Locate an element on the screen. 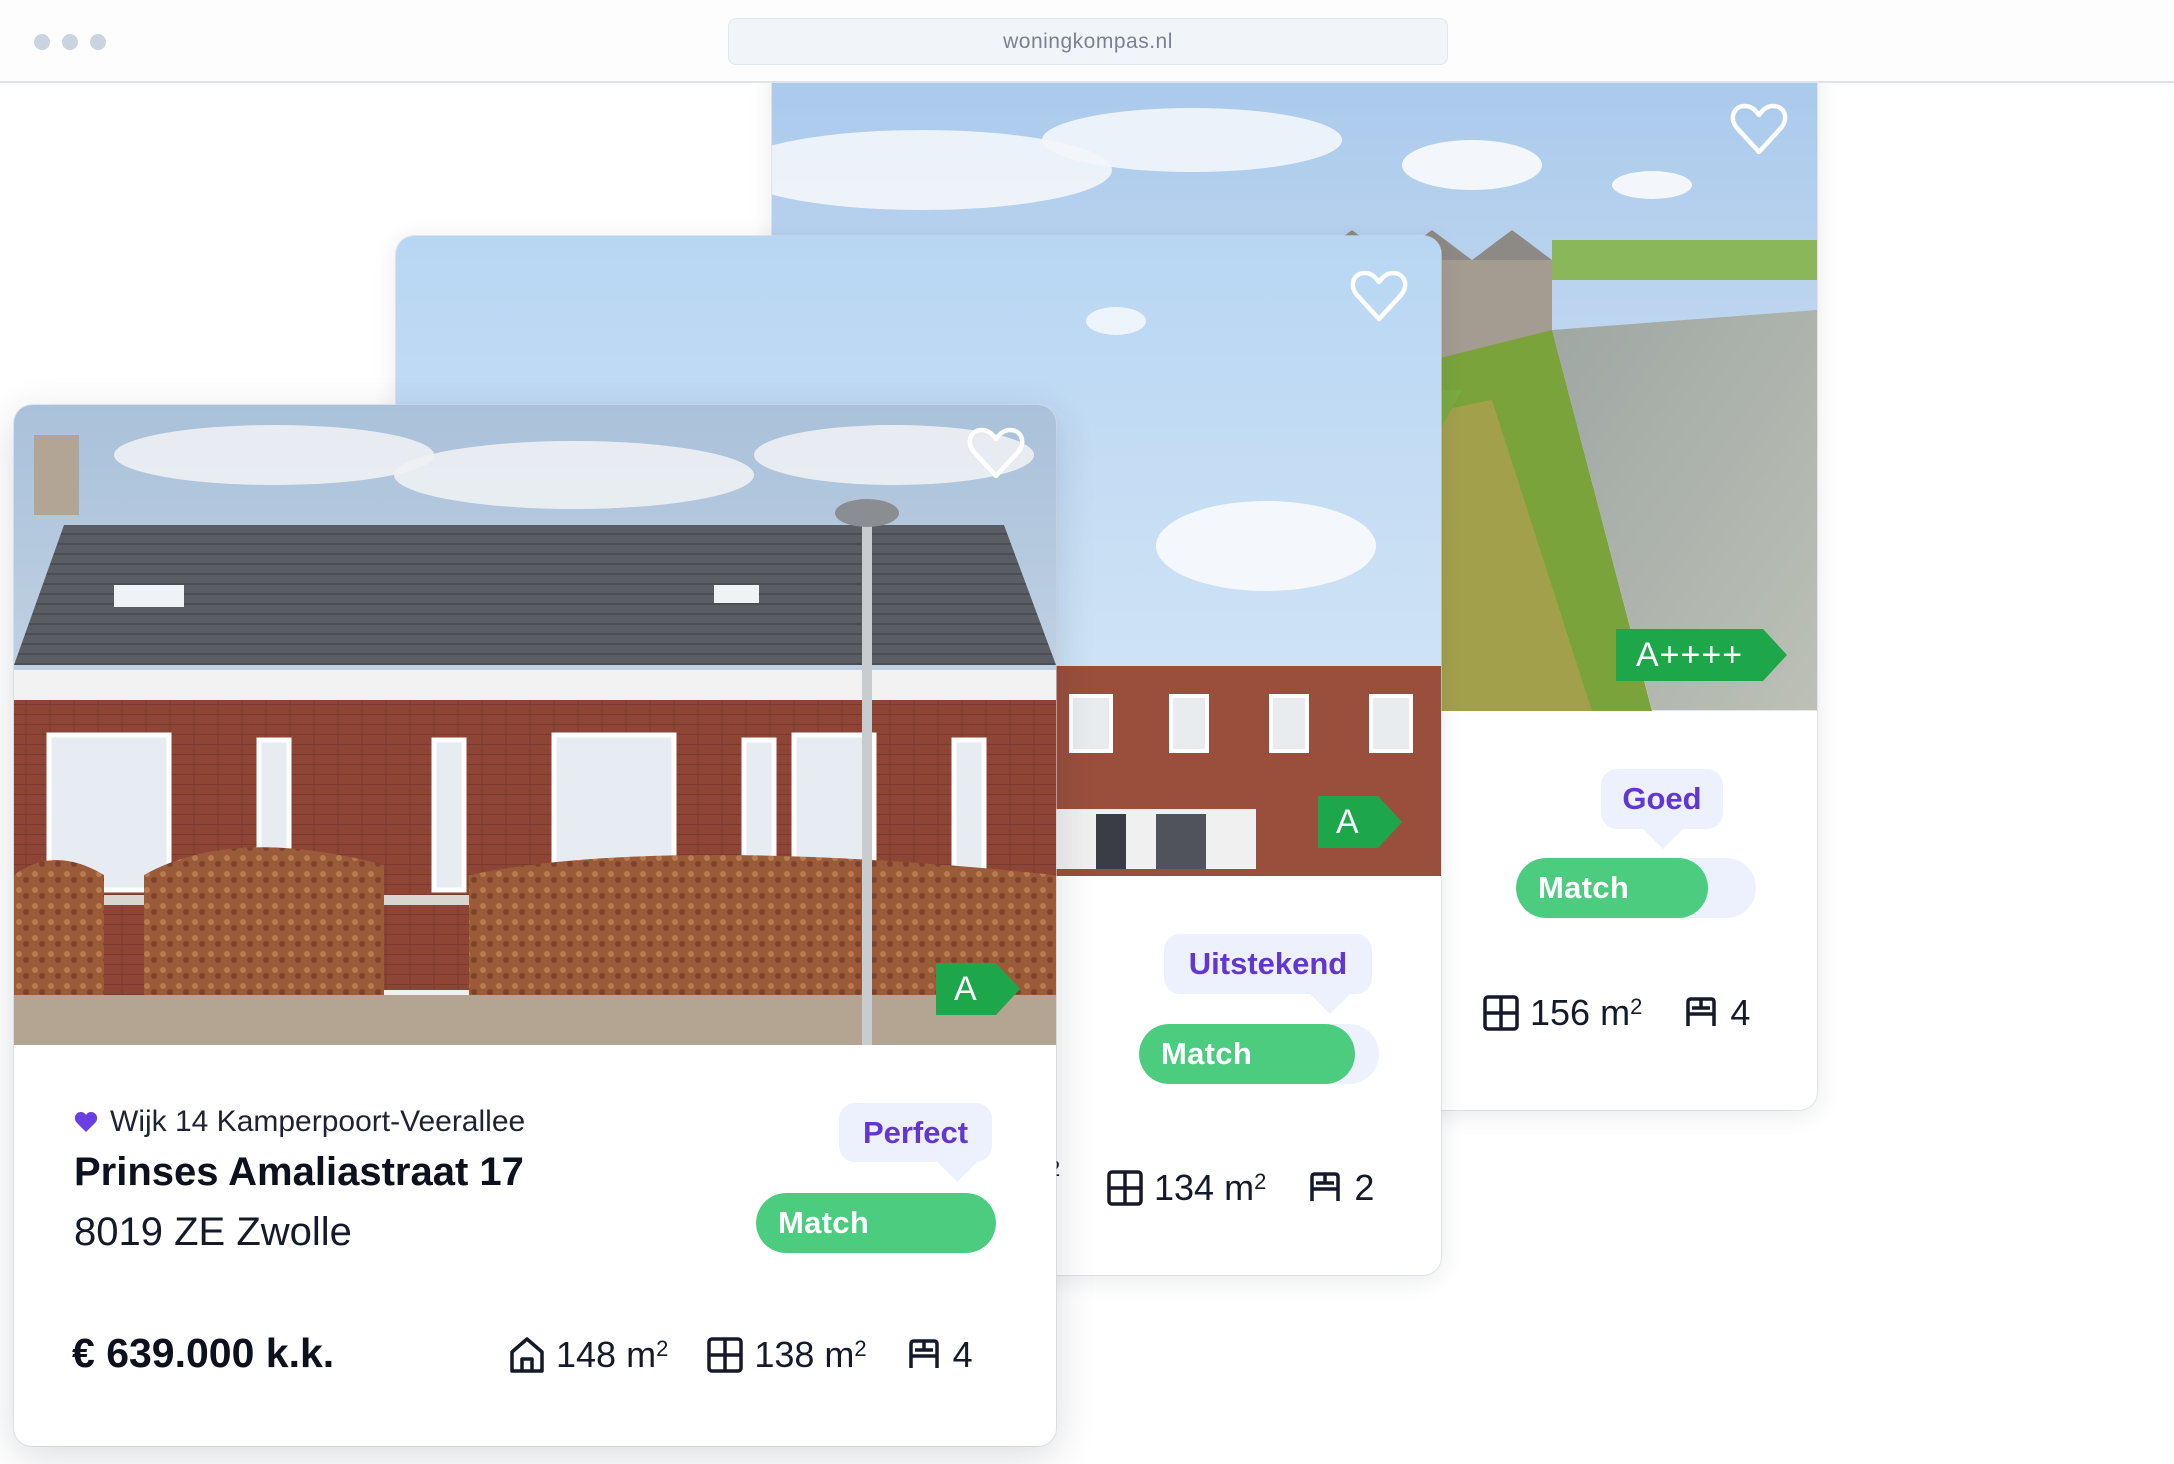  neighborhood: Wijk 14 Kamperpoort-Veerallee is located at coordinates (299, 1122).